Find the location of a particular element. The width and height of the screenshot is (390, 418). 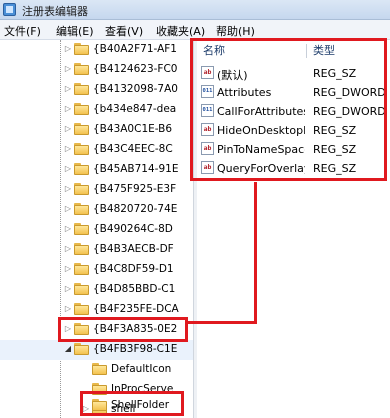

regedit-app-icon is located at coordinates (9, 9).